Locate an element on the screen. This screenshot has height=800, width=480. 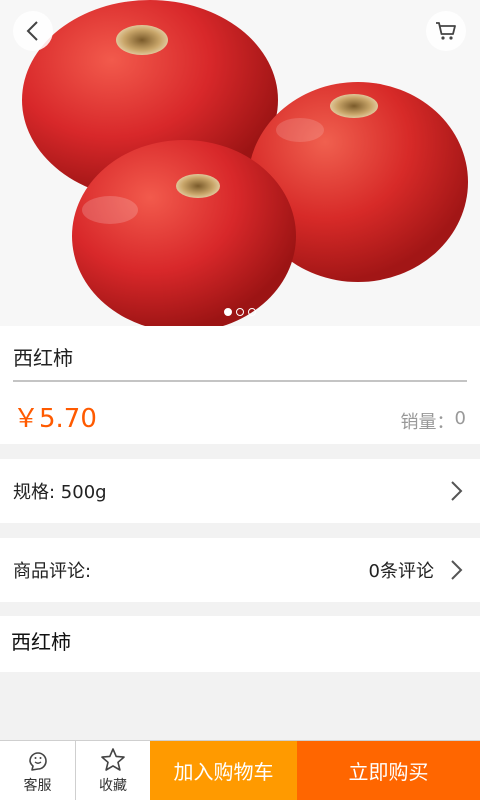
sales-value: 0 is located at coordinates (460, 418).